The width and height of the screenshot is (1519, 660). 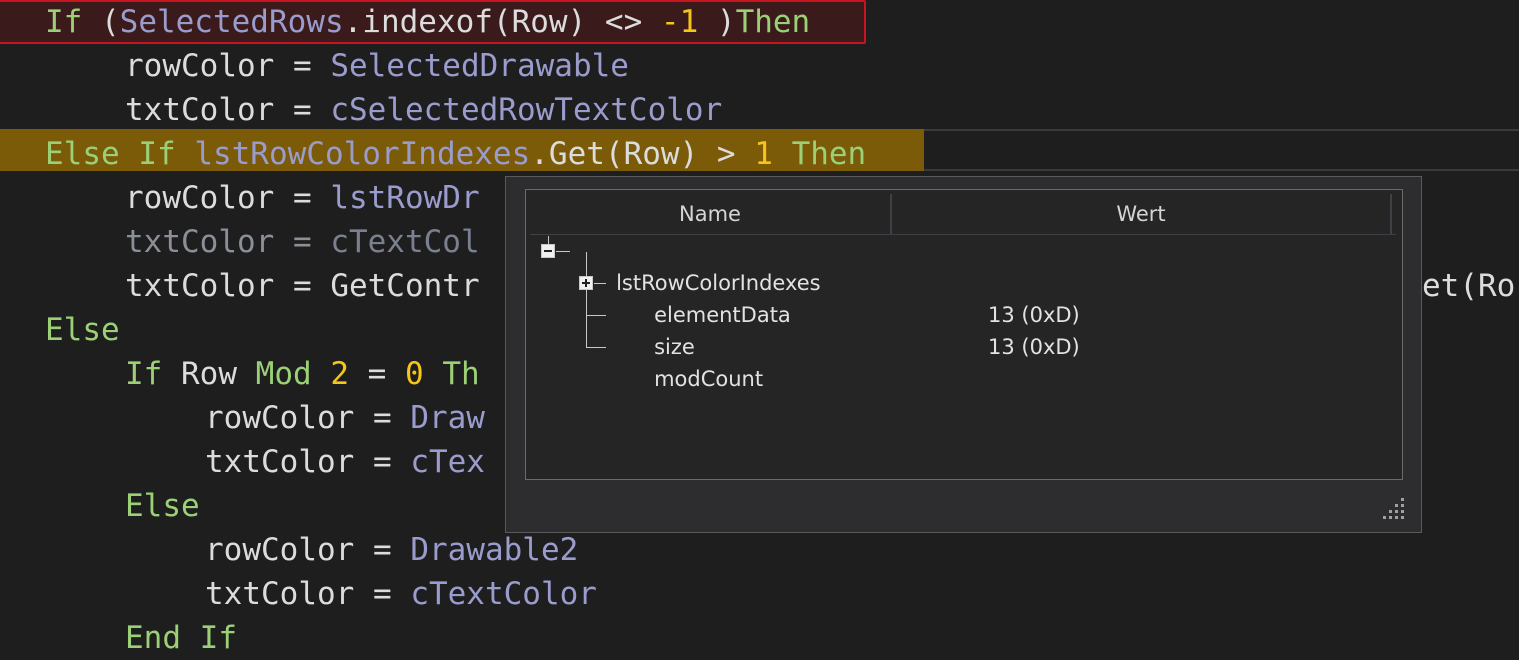 I want to click on code-token: GetContr, so click(x=405, y=286).